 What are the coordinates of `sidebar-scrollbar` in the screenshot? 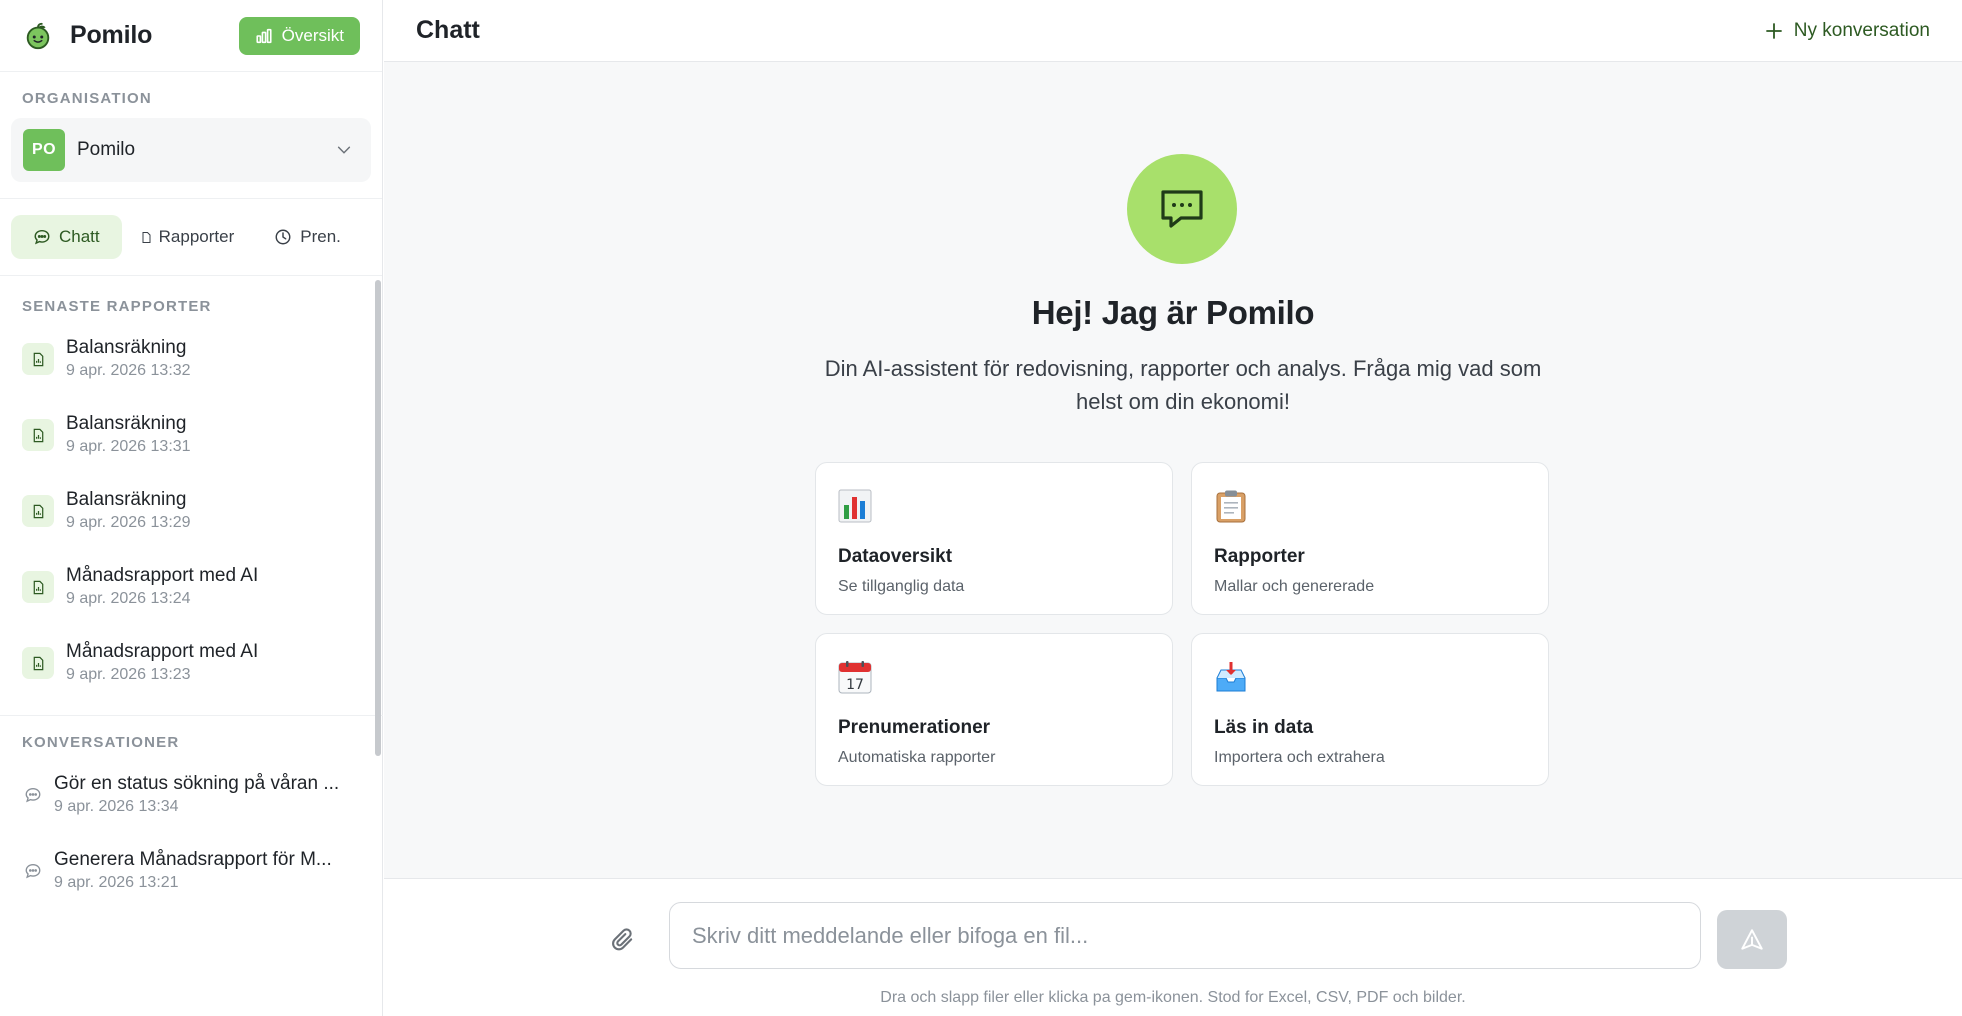 It's located at (378, 518).